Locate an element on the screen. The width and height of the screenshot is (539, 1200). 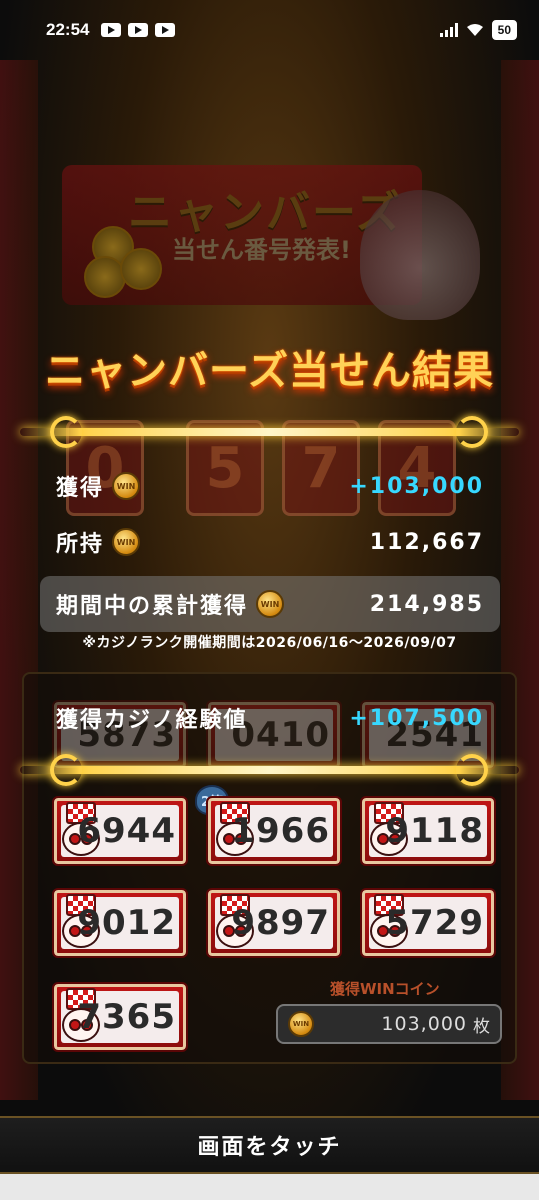
win-coin-value: 103,000 is located at coordinates (424, 1024).